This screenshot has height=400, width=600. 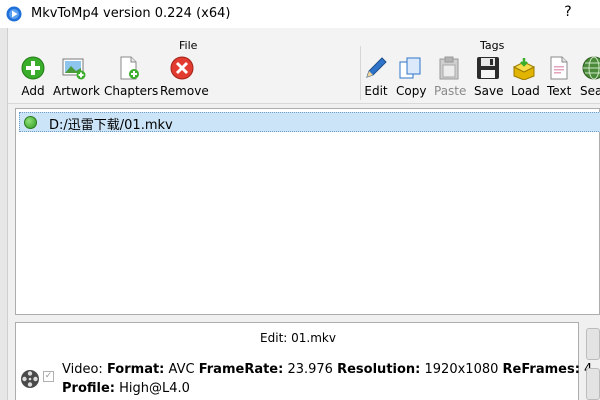 I want to click on globe-icon, so click(x=591, y=68).